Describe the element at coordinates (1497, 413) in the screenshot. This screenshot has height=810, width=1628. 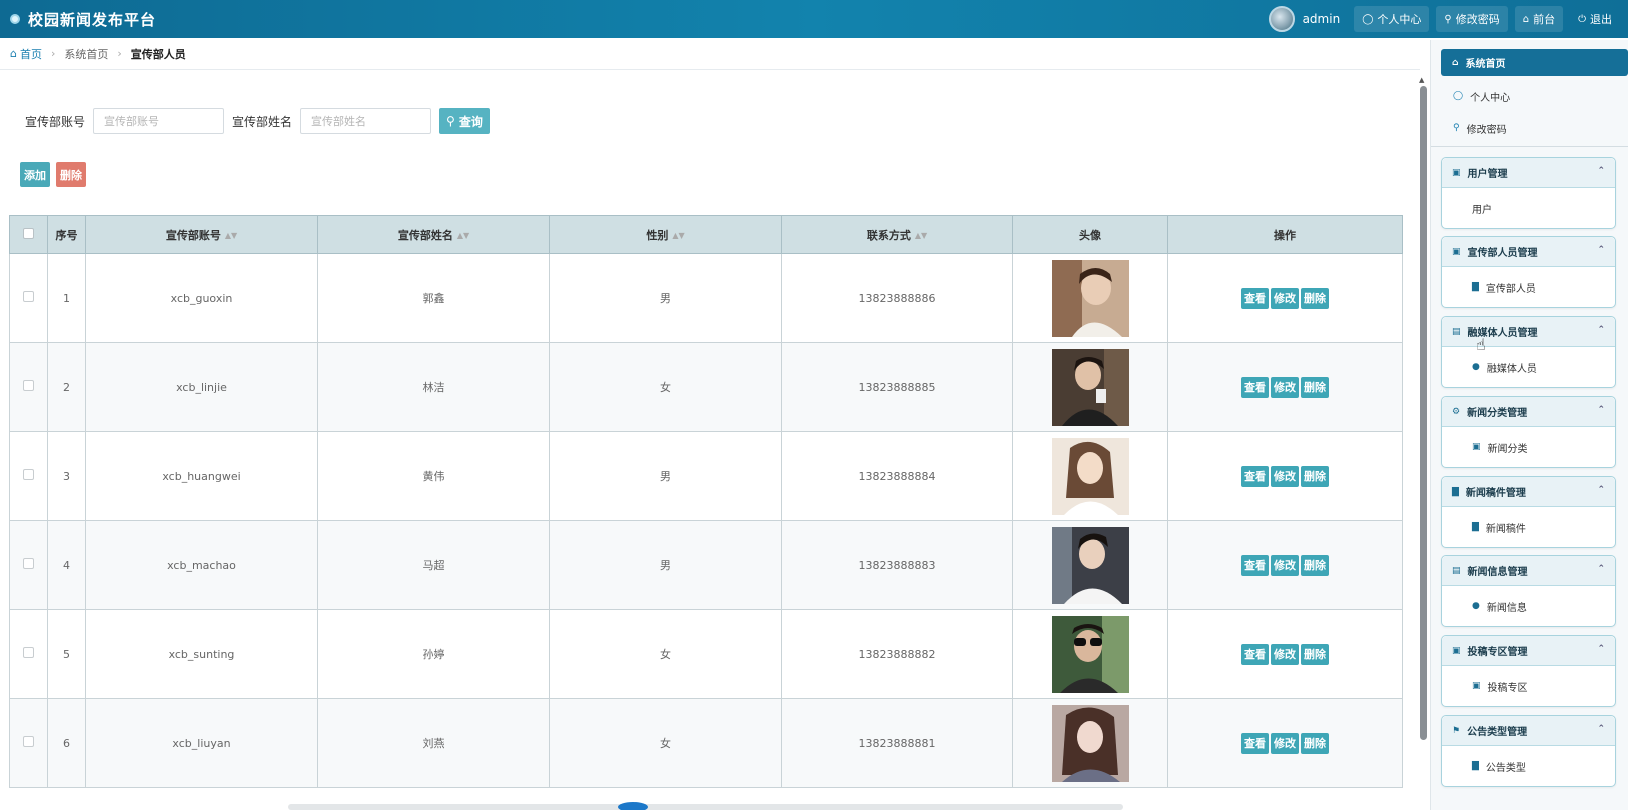
I see `sidebar-group-title: 新闻分类管理` at that location.